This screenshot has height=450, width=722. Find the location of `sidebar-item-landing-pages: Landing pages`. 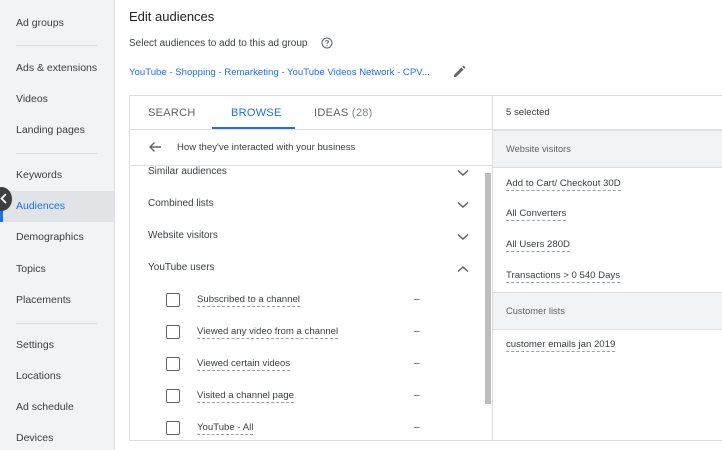

sidebar-item-landing-pages: Landing pages is located at coordinates (50, 130).